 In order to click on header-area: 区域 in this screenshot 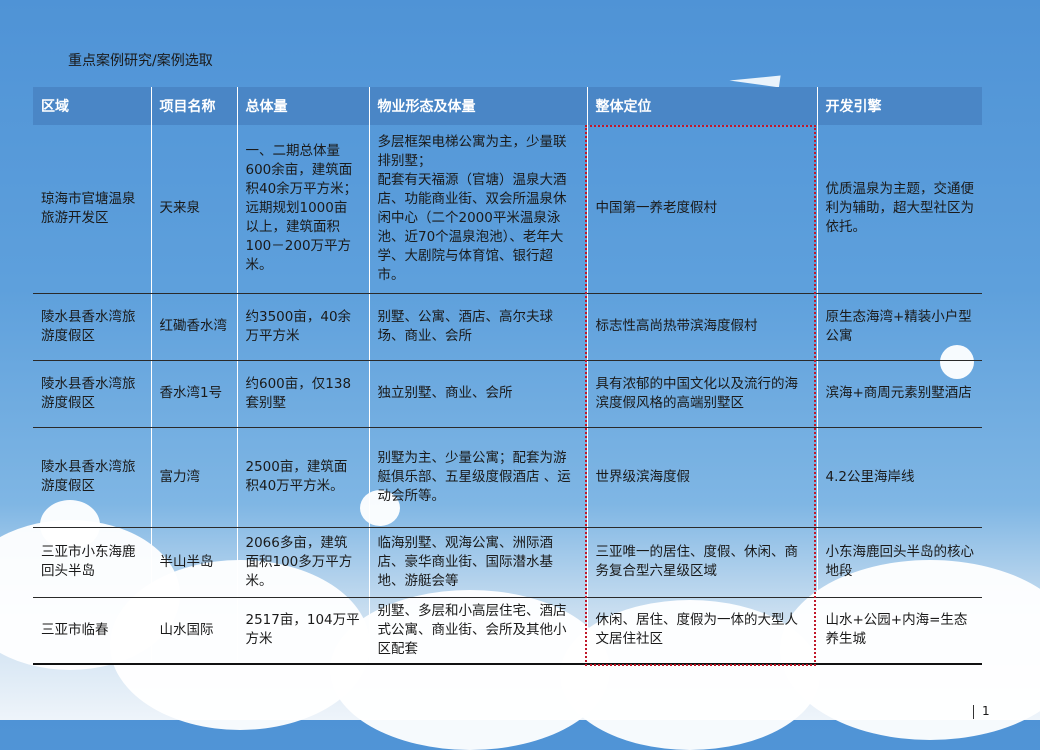, I will do `click(92, 106)`.